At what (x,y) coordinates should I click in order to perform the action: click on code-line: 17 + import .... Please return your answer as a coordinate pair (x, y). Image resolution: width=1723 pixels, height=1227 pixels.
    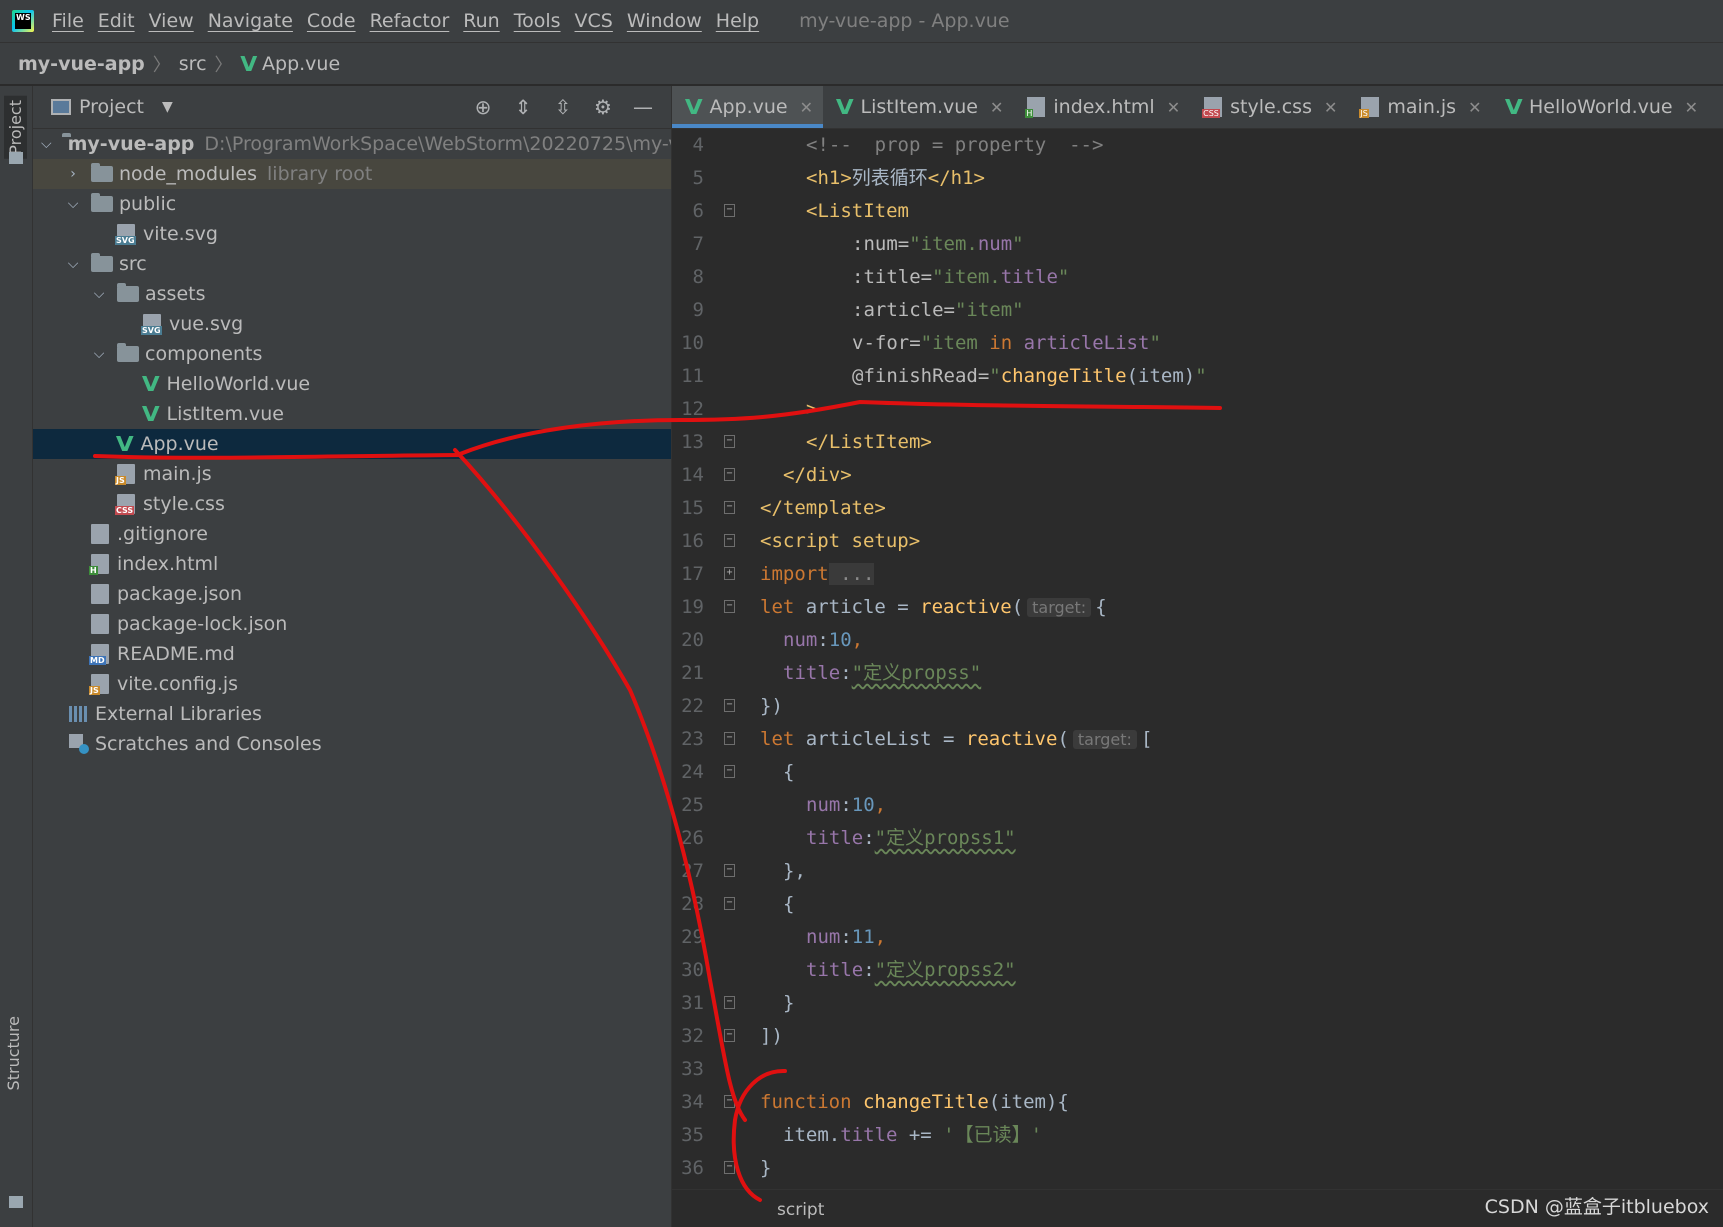
    Looking at the image, I should click on (1197, 574).